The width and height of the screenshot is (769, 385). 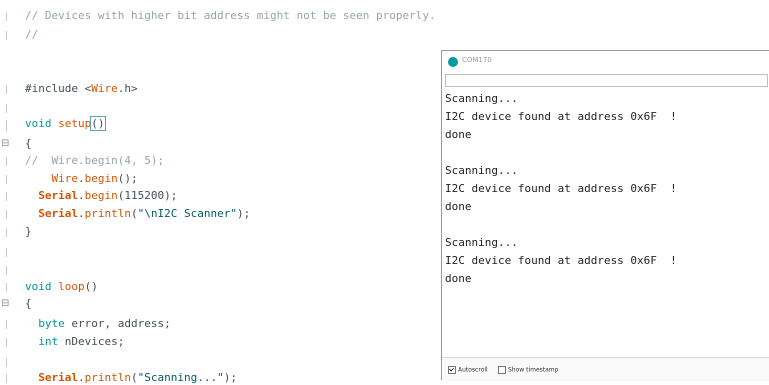 I want to click on autoscroll-label: Autoscroll, so click(x=473, y=370).